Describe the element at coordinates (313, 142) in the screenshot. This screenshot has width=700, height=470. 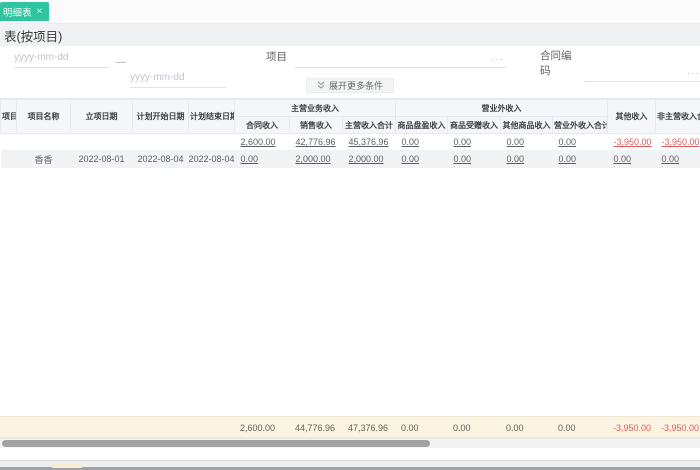
I see `cell-value-link: 42,776.96` at that location.